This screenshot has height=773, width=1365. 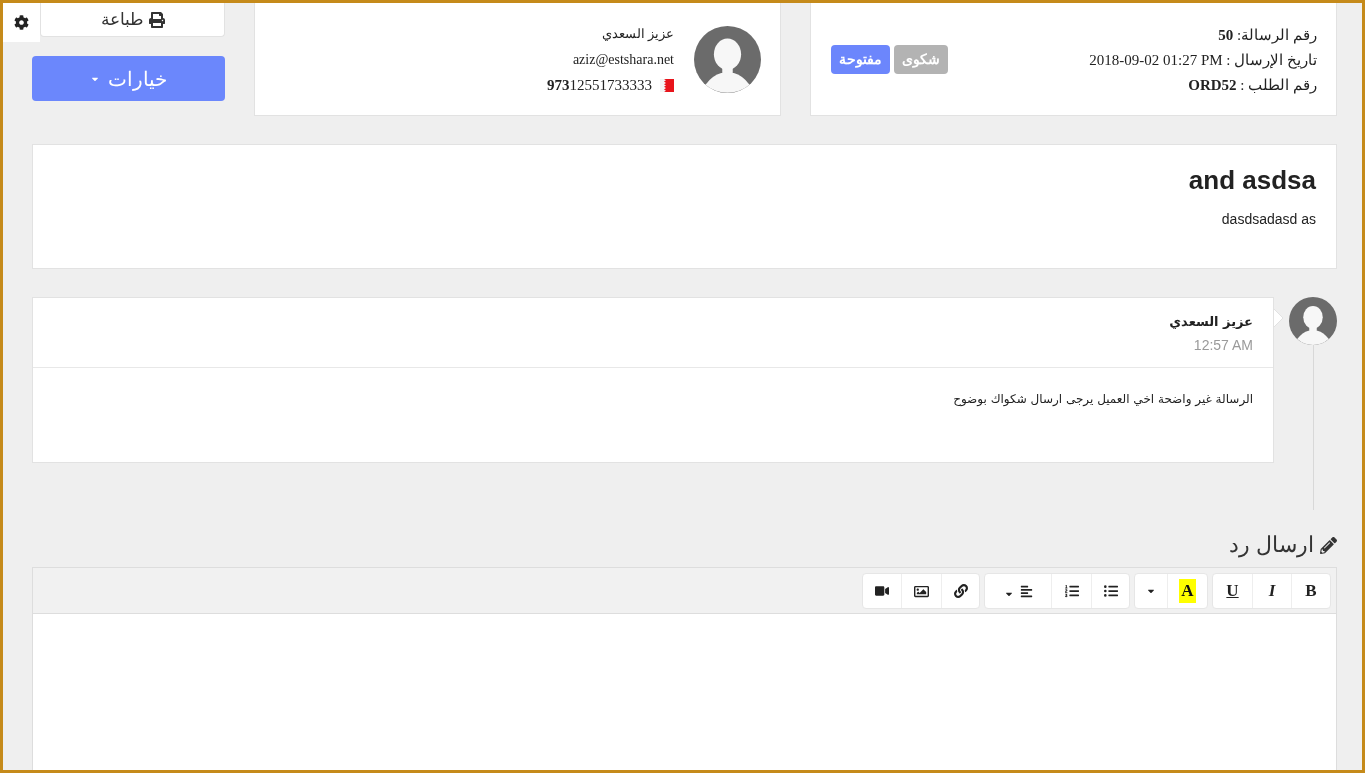 I want to click on customer-phone: 97312551733333, so click(x=599, y=85).